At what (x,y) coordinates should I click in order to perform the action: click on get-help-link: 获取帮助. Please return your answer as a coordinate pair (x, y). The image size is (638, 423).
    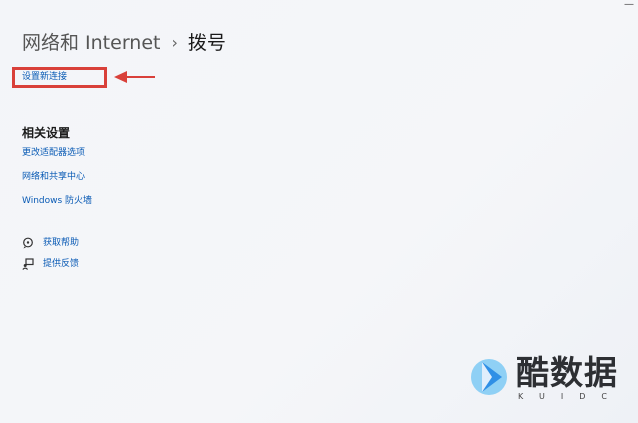
    Looking at the image, I should click on (50, 243).